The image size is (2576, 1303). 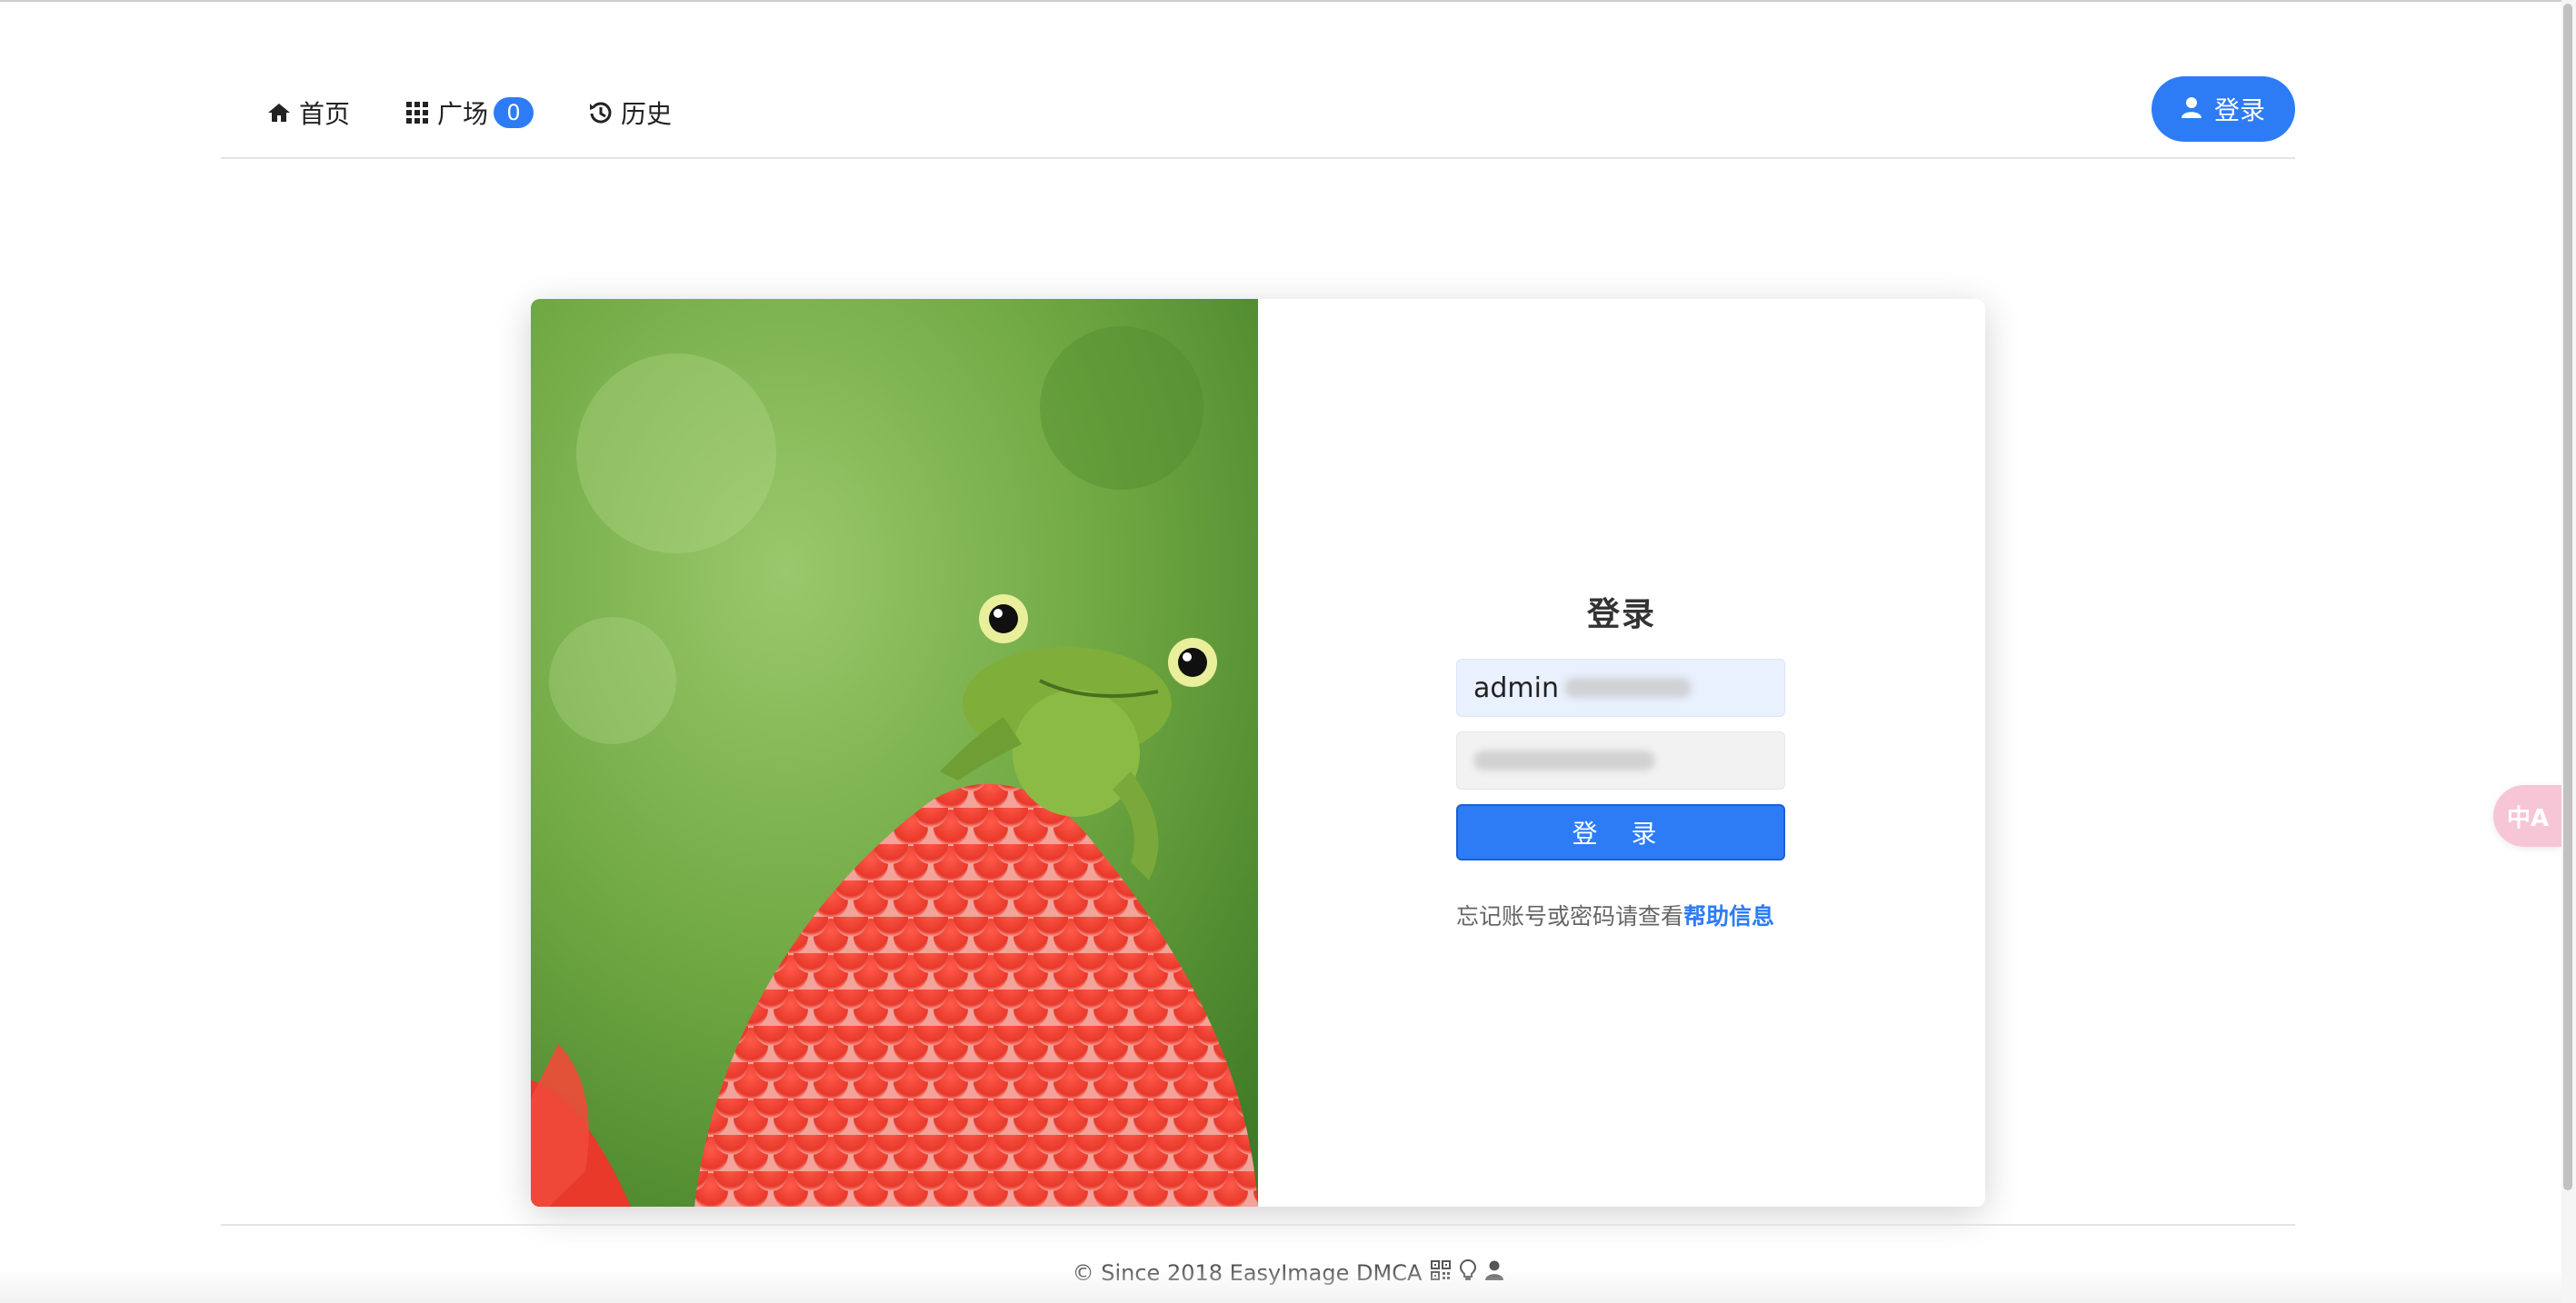 What do you see at coordinates (1564, 761) in the screenshot?
I see `redacted-password` at bounding box center [1564, 761].